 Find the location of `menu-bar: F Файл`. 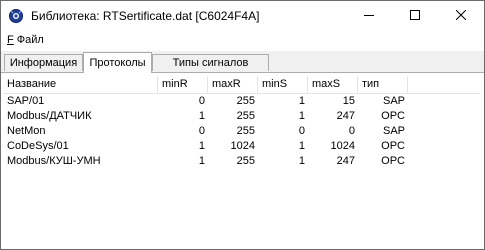

menu-bar: F Файл is located at coordinates (242, 41).